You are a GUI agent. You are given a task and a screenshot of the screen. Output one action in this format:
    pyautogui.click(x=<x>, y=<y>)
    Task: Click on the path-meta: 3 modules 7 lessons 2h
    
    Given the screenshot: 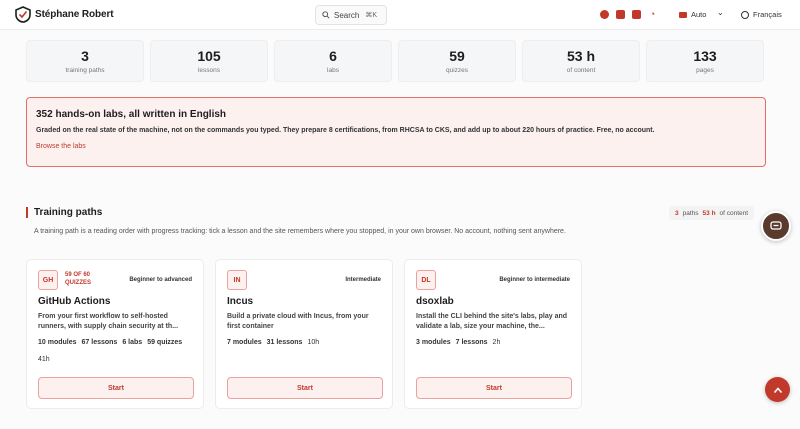 What is the action you would take?
    pyautogui.click(x=458, y=342)
    